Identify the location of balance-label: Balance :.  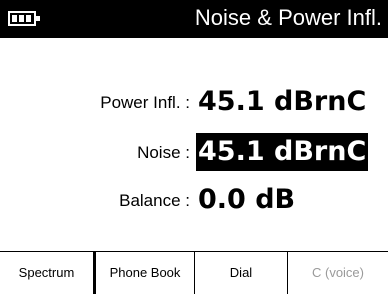
(154, 200).